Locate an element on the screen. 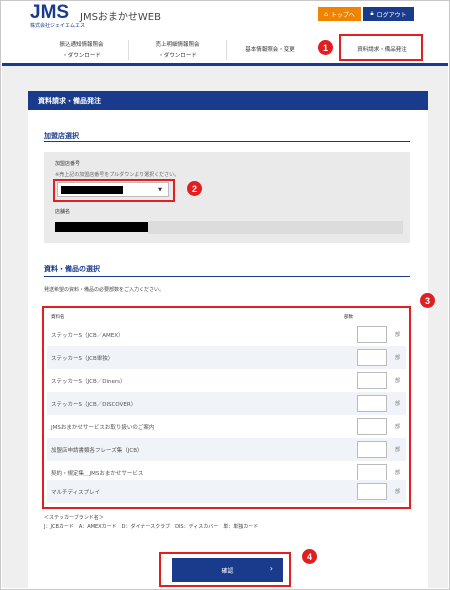 This screenshot has height=590, width=450. annotation-badge-2: 2 is located at coordinates (194, 188).